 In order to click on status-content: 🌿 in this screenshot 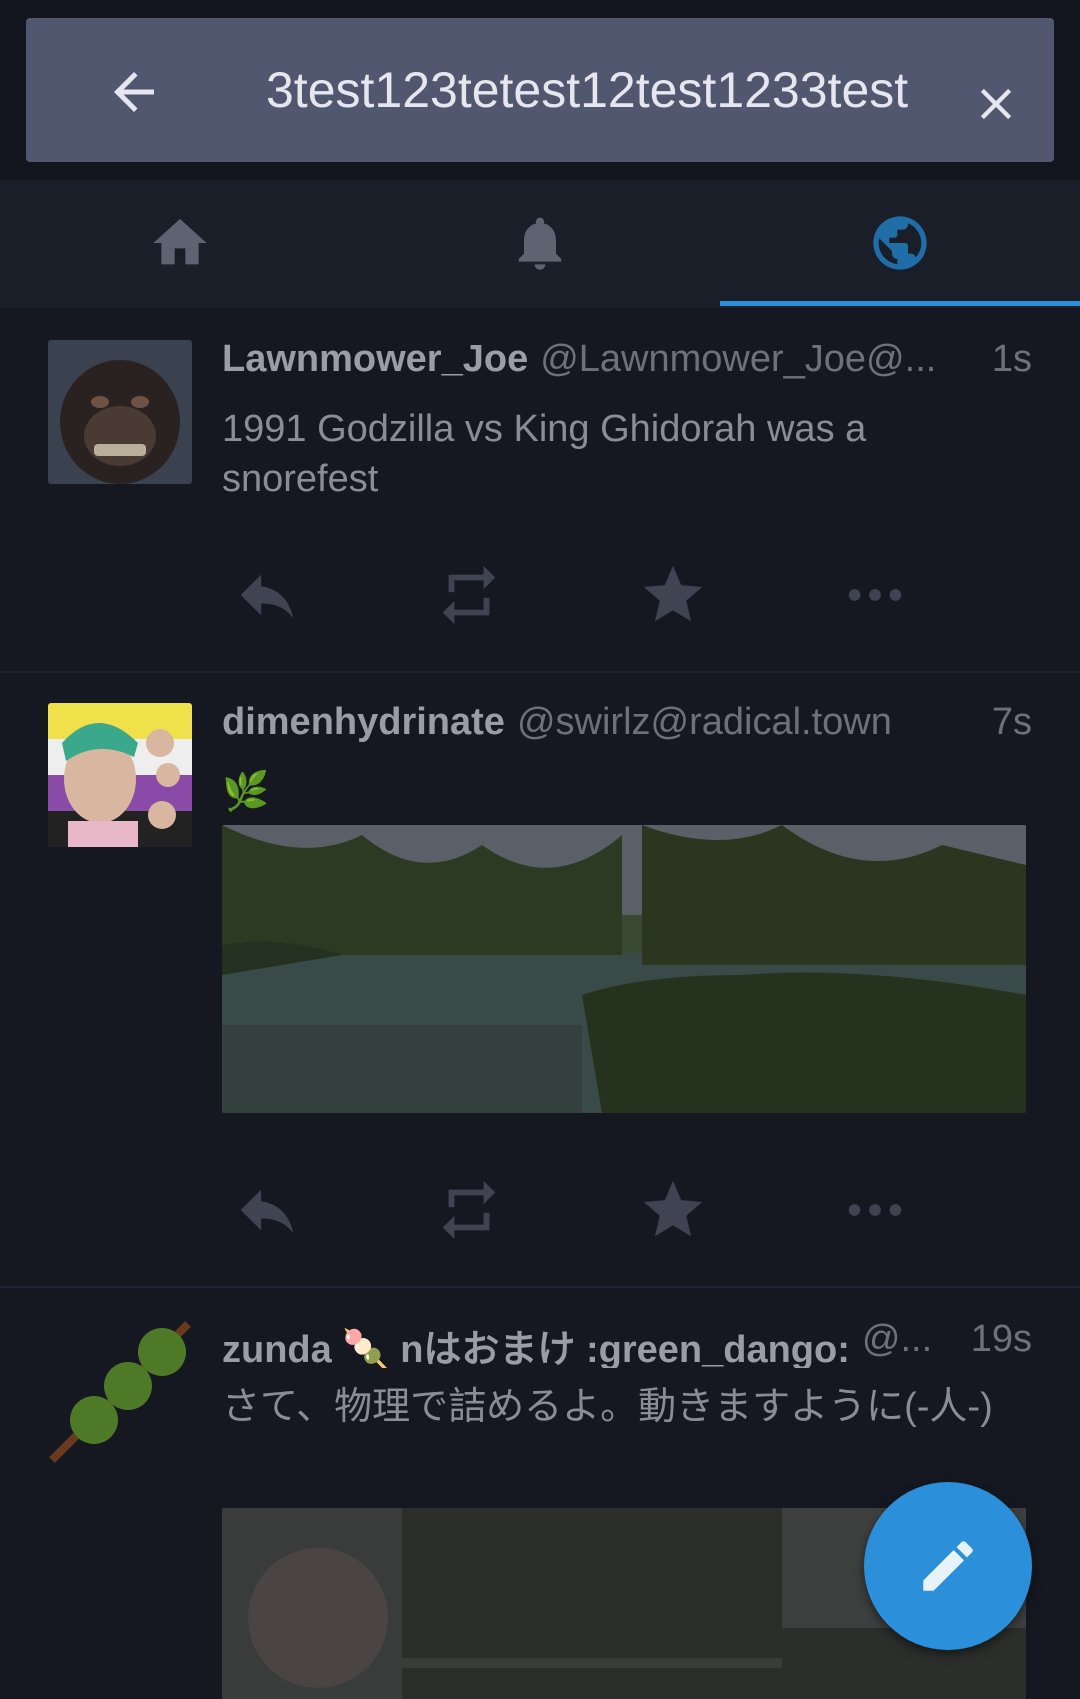, I will do `click(246, 792)`.